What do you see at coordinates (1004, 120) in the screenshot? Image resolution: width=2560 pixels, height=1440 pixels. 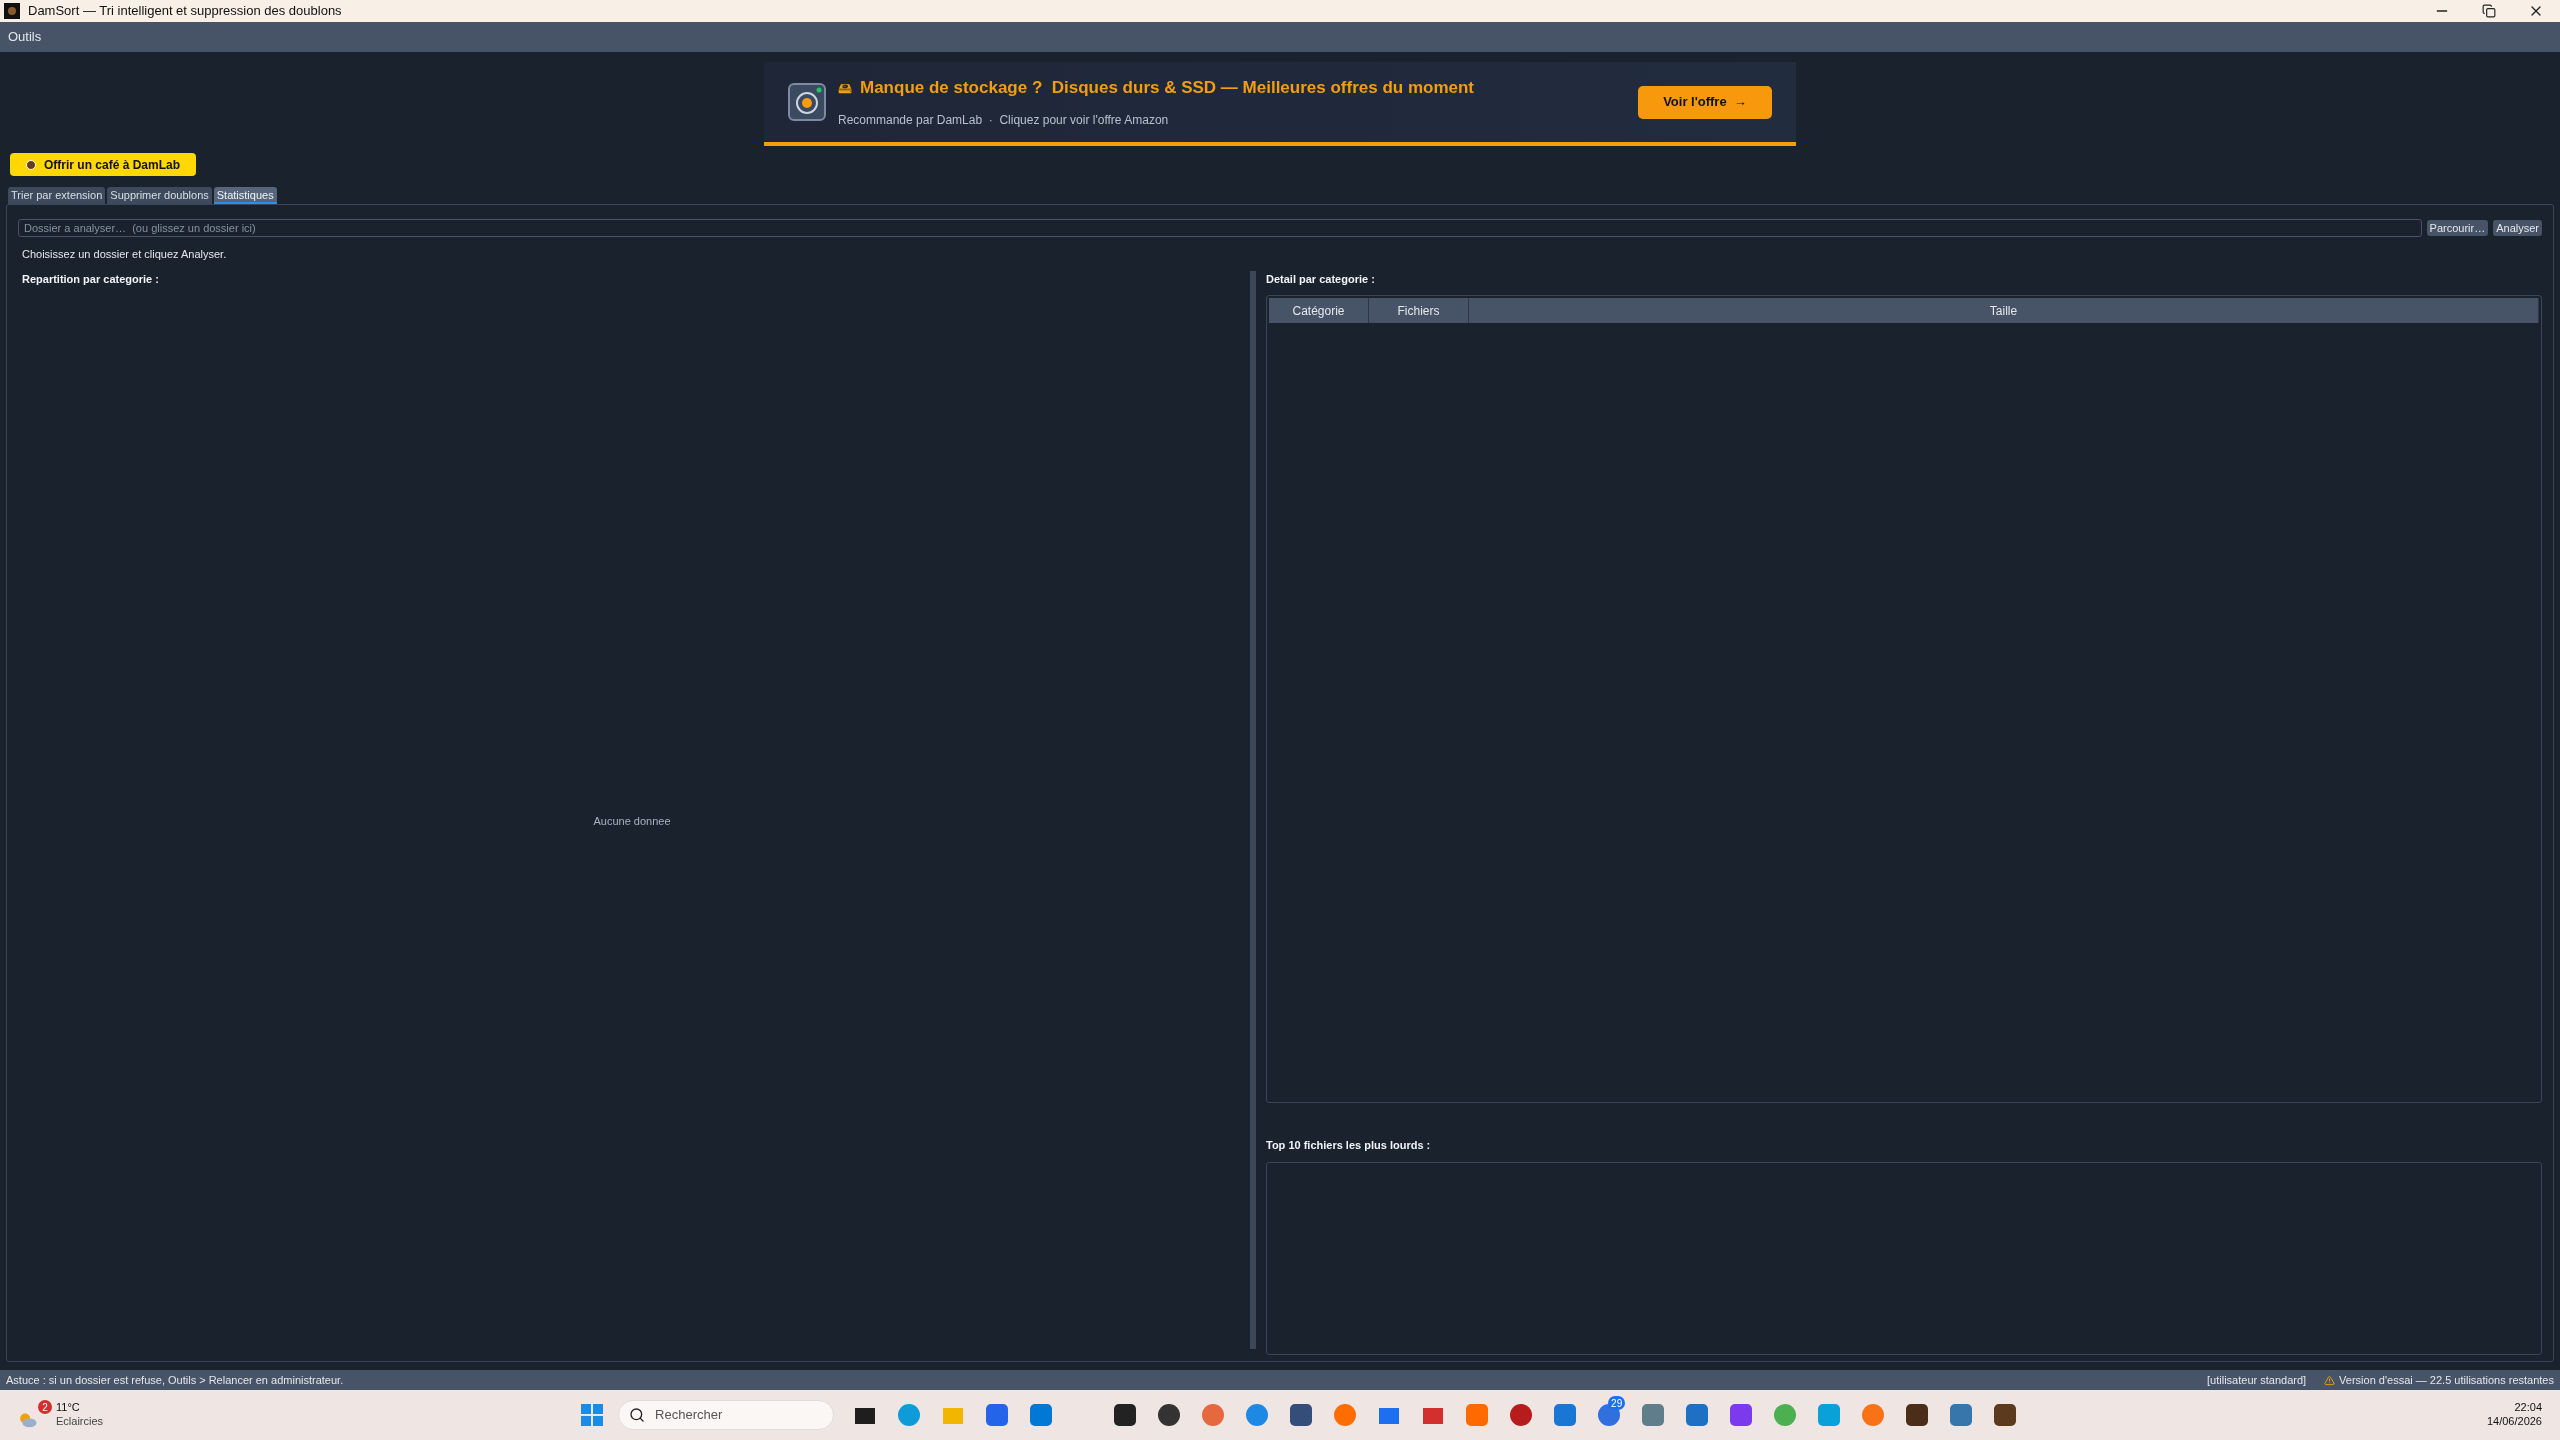 I see `banner-subtitle: Recommande par DamLab · Cliquez pour voir l'offre Amazon` at bounding box center [1004, 120].